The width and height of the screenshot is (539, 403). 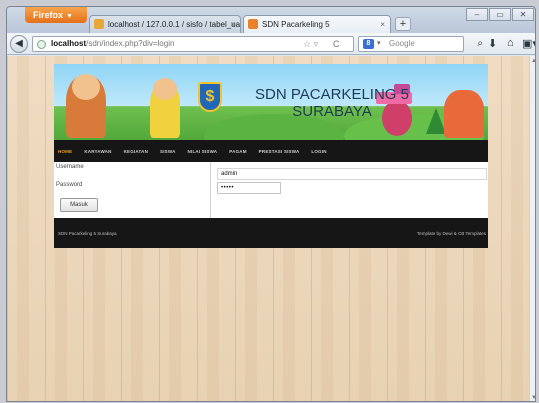 I want to click on scroll-down-icon: ▼, so click(x=533, y=398).